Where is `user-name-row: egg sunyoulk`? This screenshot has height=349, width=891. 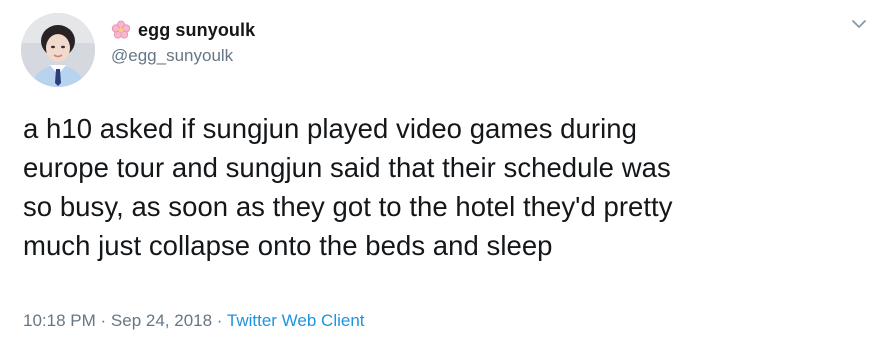 user-name-row: egg sunyoulk is located at coordinates (183, 30).